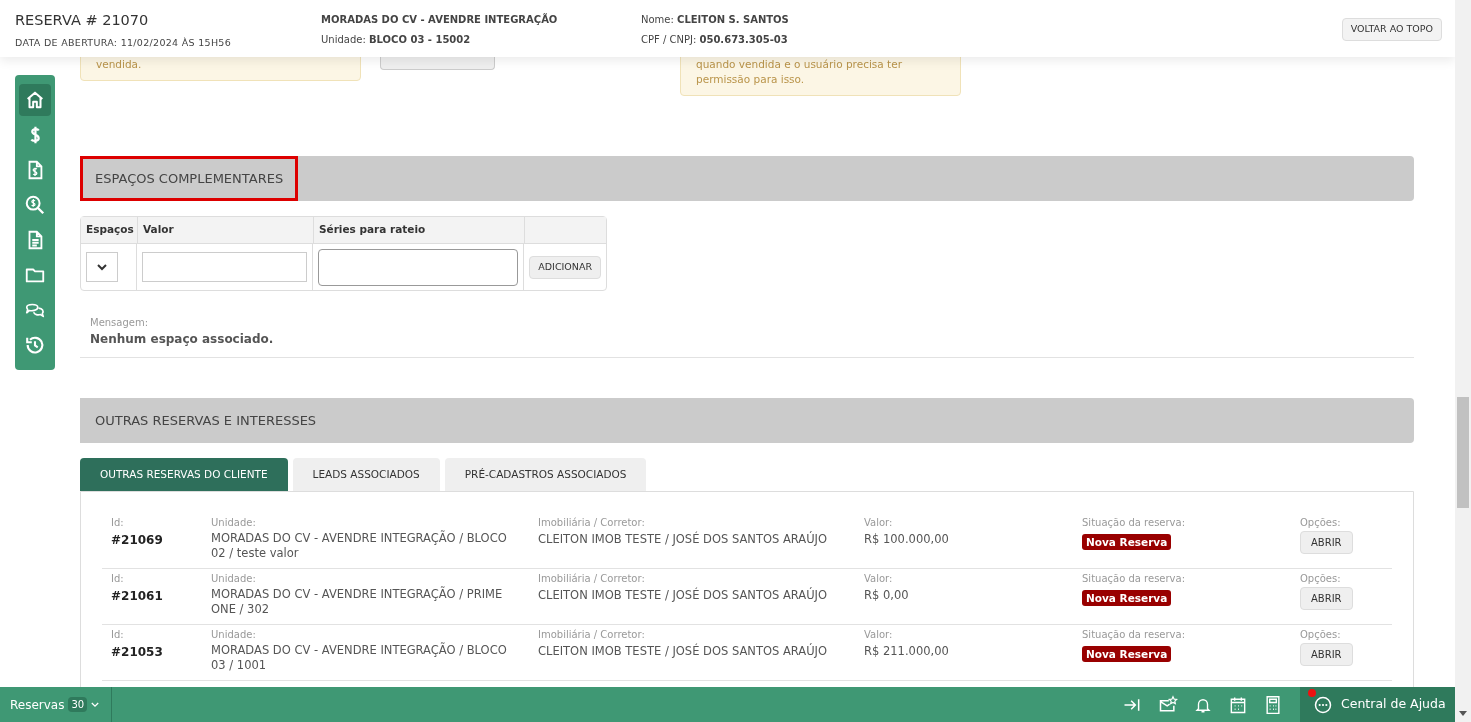 The image size is (1471, 722). I want to click on sidebar-item, so click(35, 100).